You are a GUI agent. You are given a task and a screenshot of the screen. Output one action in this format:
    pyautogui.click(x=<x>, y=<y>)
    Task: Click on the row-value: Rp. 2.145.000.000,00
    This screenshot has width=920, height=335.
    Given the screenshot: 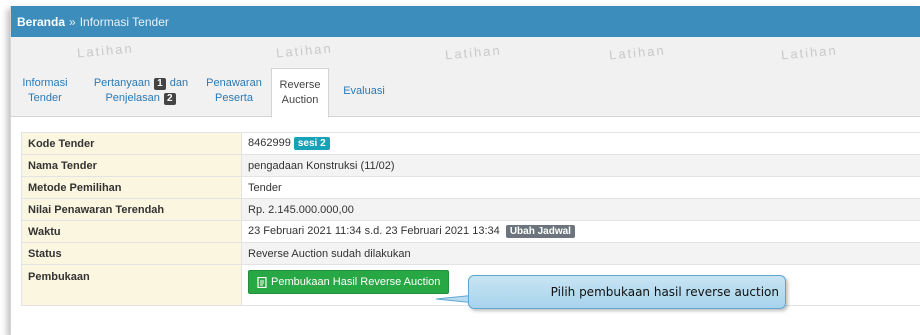 What is the action you would take?
    pyautogui.click(x=580, y=209)
    